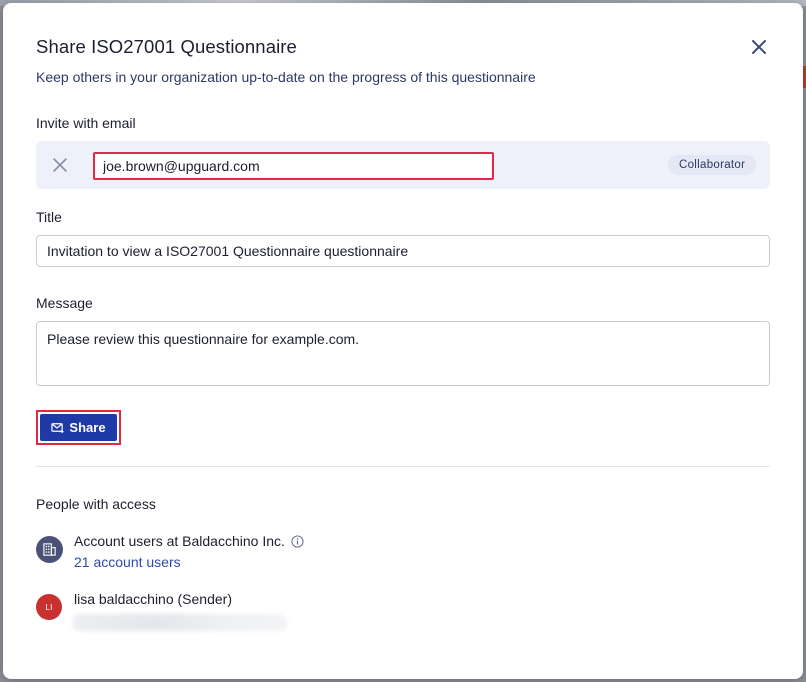 The width and height of the screenshot is (806, 682). I want to click on message-label: Message, so click(64, 303).